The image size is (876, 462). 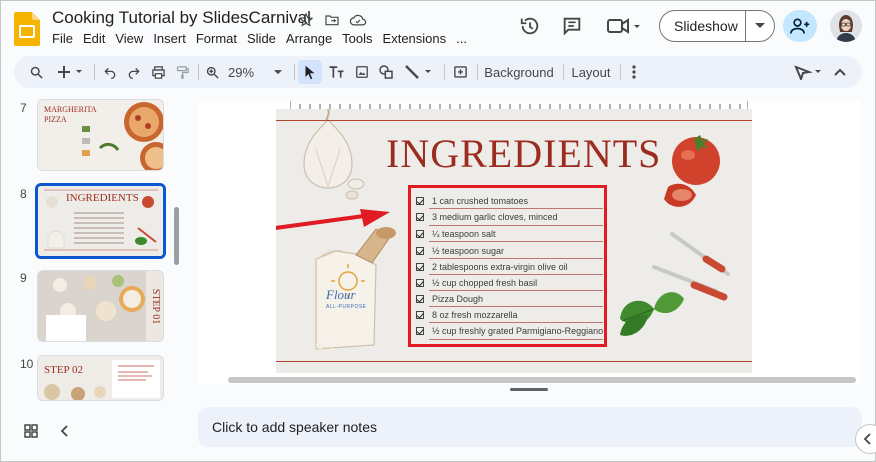 I want to click on zoom-select: 29%, so click(x=256, y=72).